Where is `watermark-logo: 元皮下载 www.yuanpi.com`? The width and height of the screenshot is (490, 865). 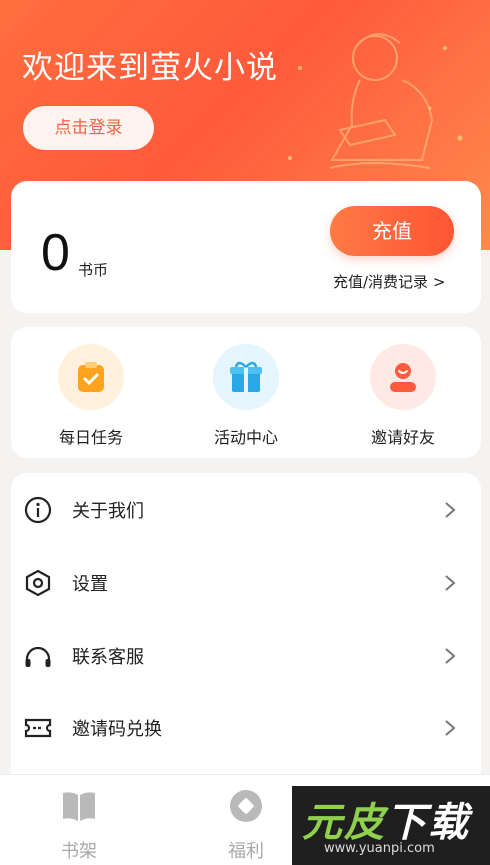
watermark-logo: 元皮下载 www.yuanpi.com is located at coordinates (391, 825).